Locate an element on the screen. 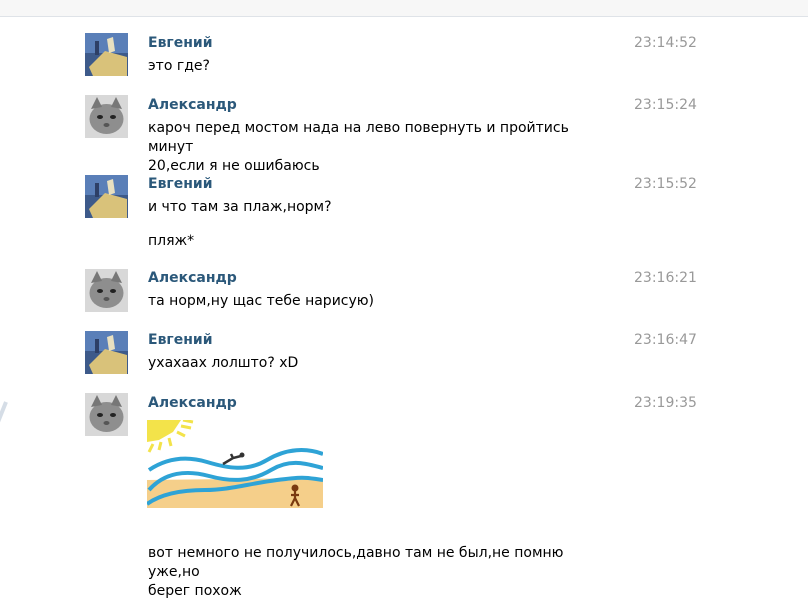  message-text: это где? is located at coordinates (378, 66).